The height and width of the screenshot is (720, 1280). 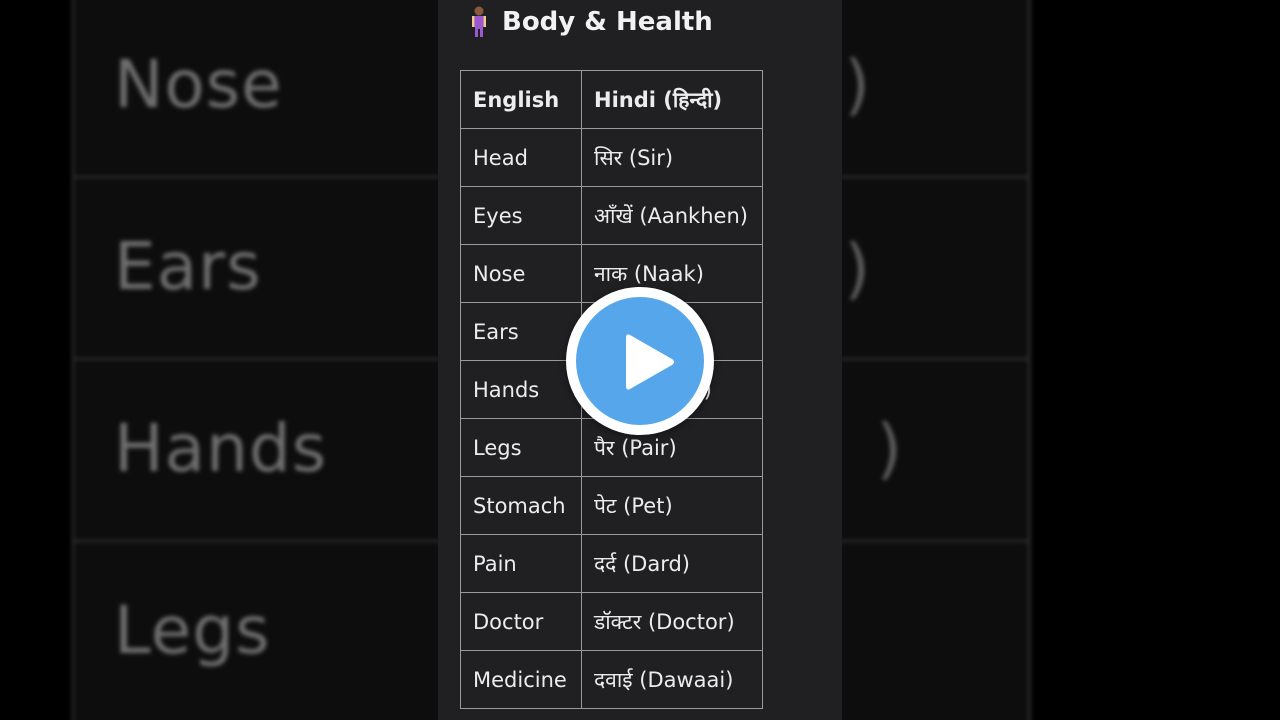 What do you see at coordinates (672, 215) in the screenshot?
I see `hindi-cell: आँखें (Aankhen)` at bounding box center [672, 215].